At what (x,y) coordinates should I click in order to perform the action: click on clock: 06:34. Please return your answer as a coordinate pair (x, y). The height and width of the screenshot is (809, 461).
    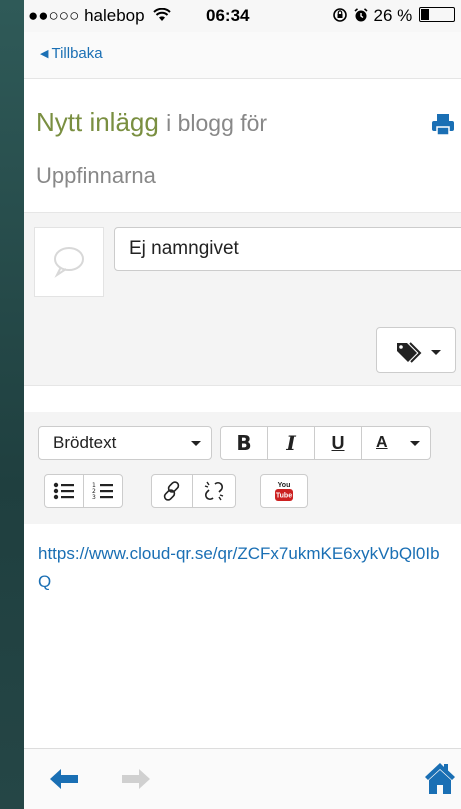
    Looking at the image, I should click on (228, 15).